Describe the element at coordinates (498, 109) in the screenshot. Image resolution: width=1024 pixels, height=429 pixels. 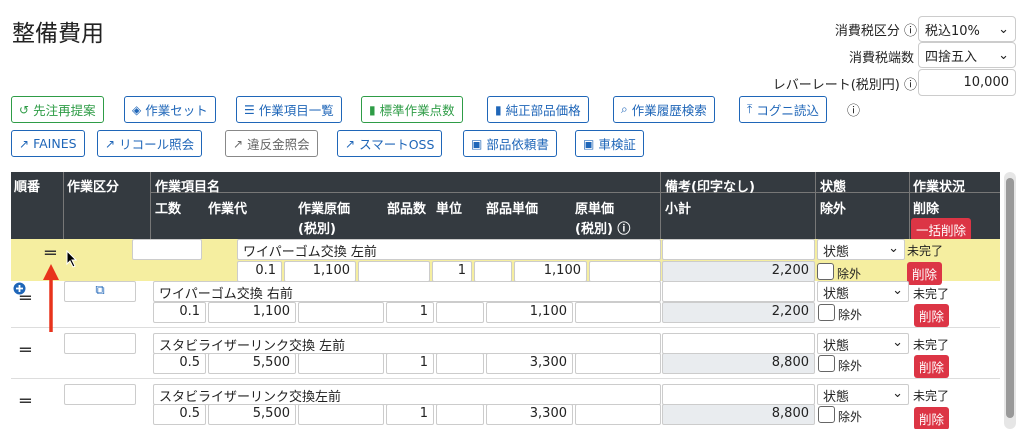
I see `book-icon: ▮` at that location.